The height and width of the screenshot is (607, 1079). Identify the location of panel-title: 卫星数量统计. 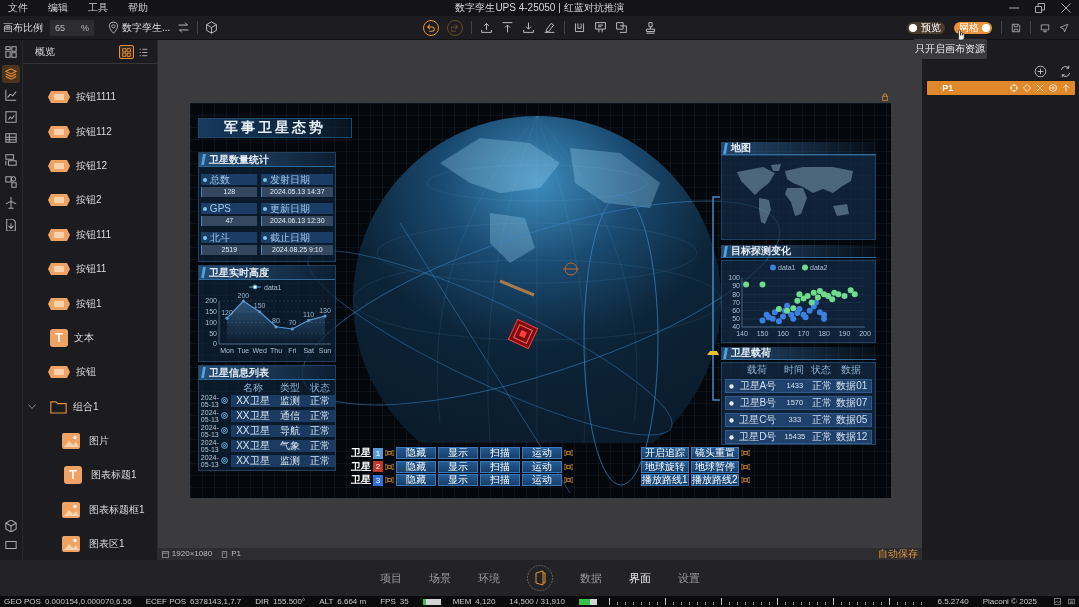
(238, 159).